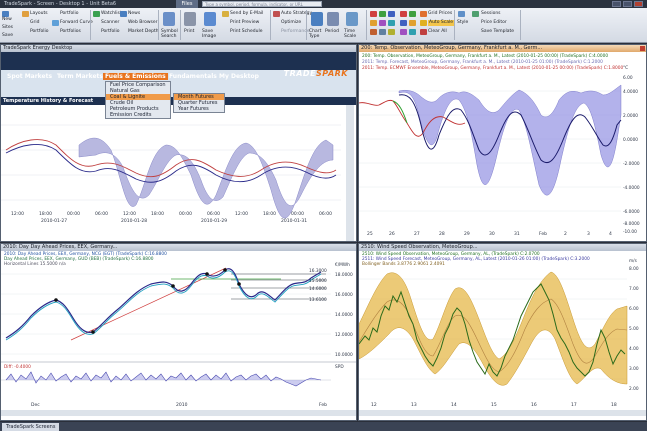  I want to click on symbol-search-icon, so click(169, 19).